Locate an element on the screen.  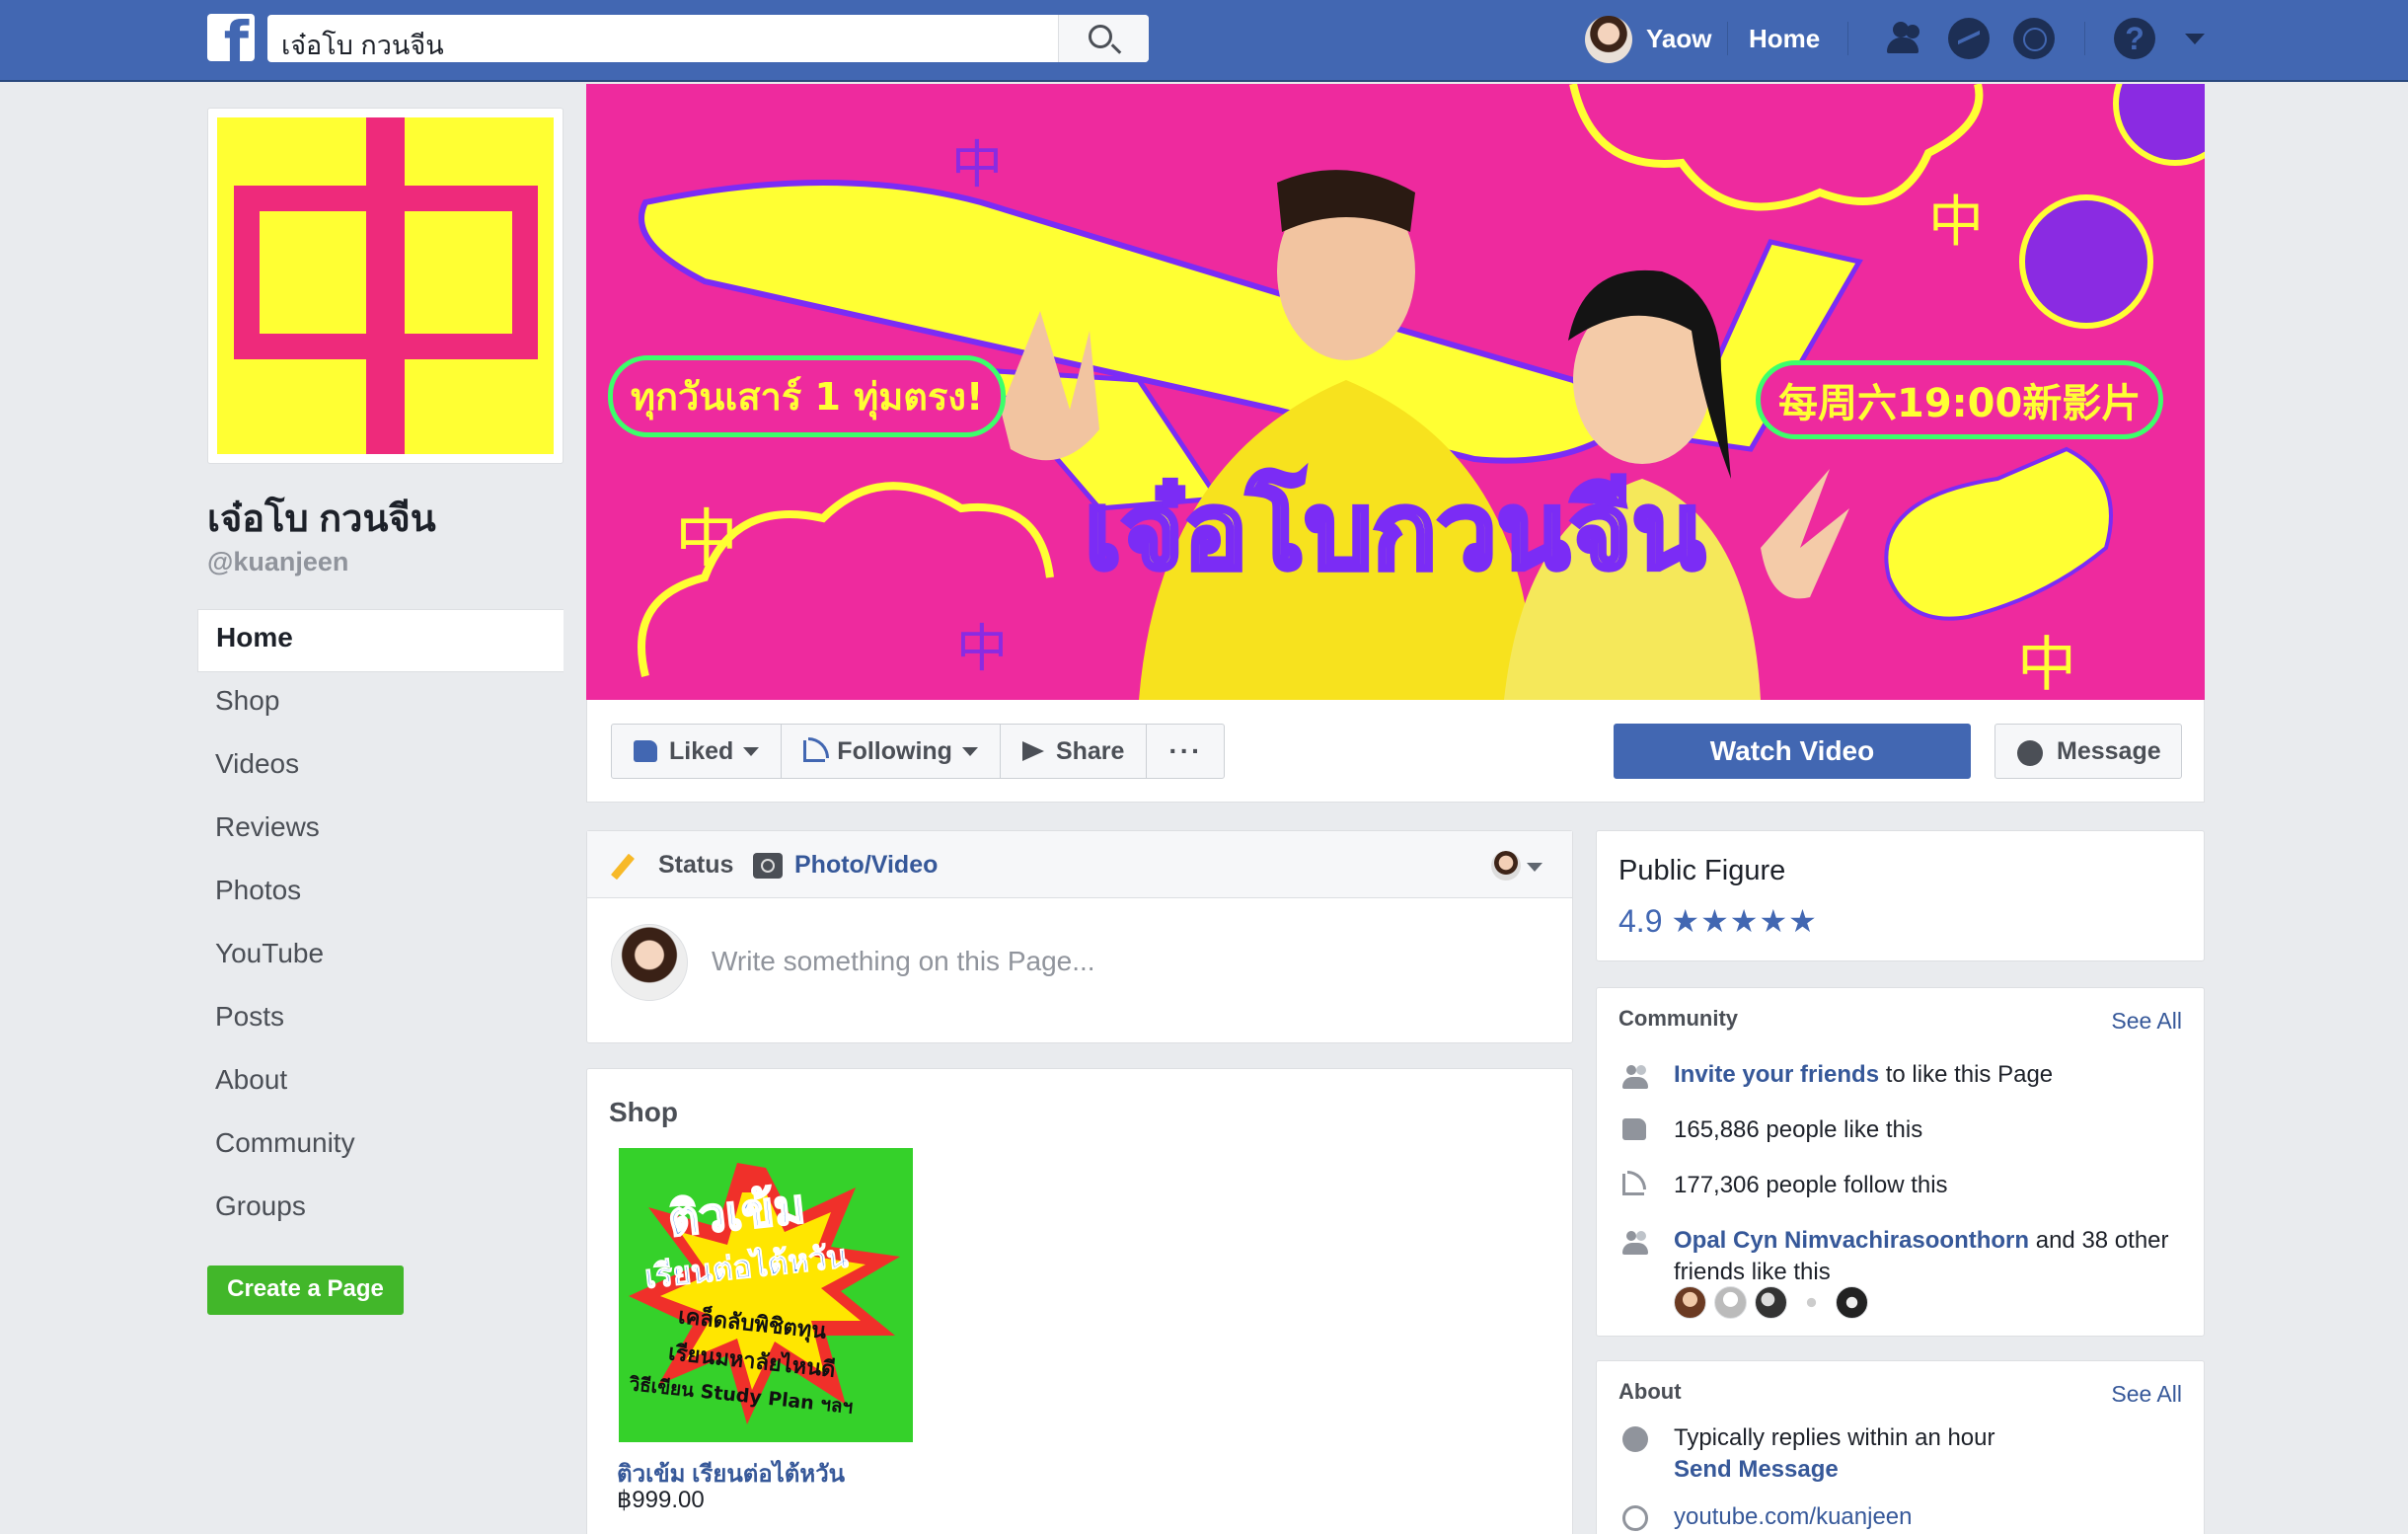
community-title: Community is located at coordinates (1678, 1018).